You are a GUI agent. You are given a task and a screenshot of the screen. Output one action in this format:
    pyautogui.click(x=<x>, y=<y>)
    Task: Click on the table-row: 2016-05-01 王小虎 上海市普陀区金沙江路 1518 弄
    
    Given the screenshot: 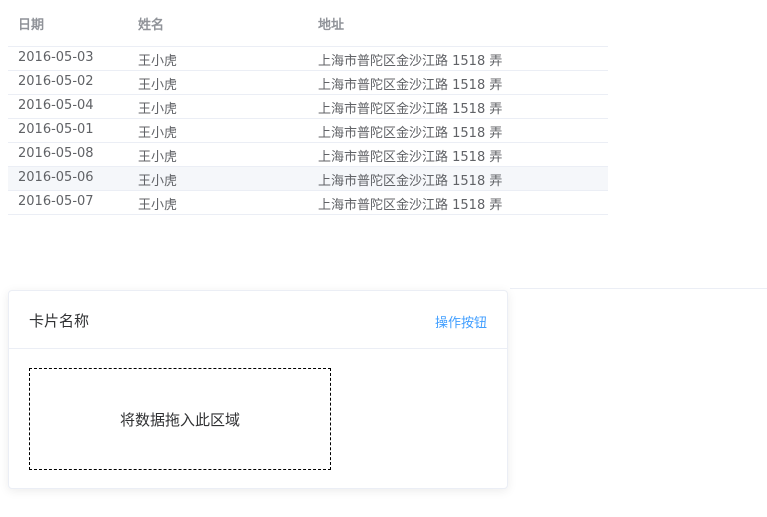 What is the action you would take?
    pyautogui.click(x=308, y=131)
    